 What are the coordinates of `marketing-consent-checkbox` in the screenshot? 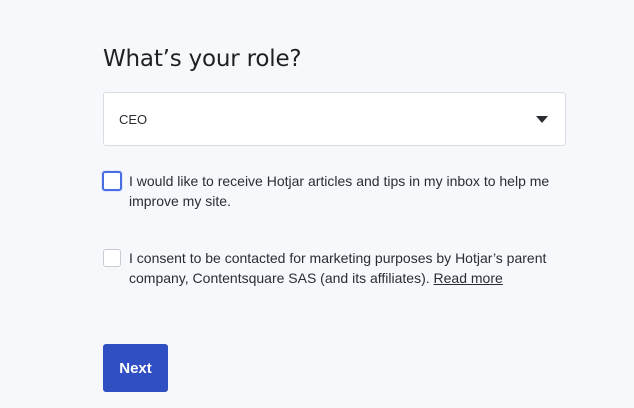 It's located at (112, 258).